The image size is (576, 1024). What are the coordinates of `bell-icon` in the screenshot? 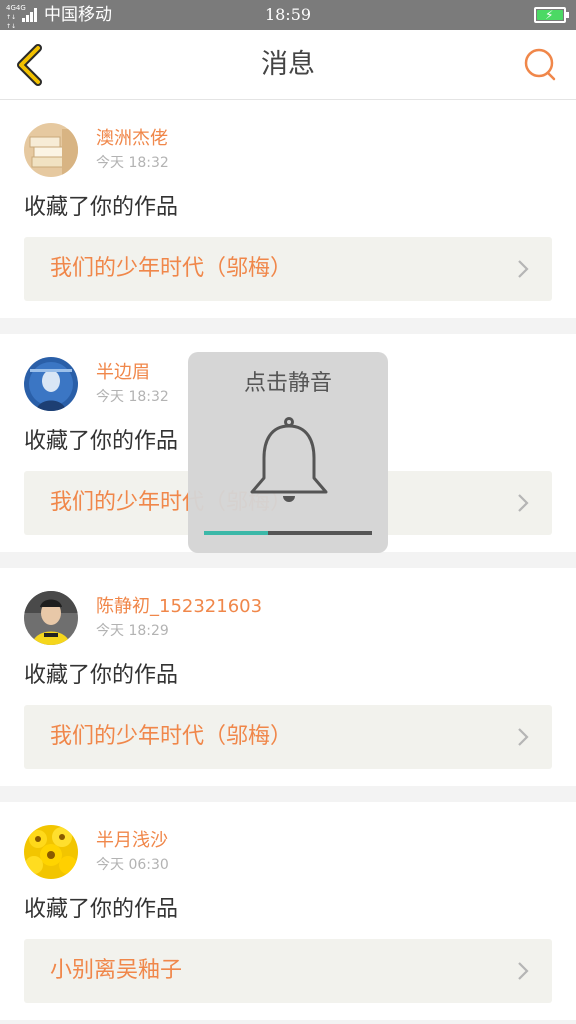 It's located at (289, 461).